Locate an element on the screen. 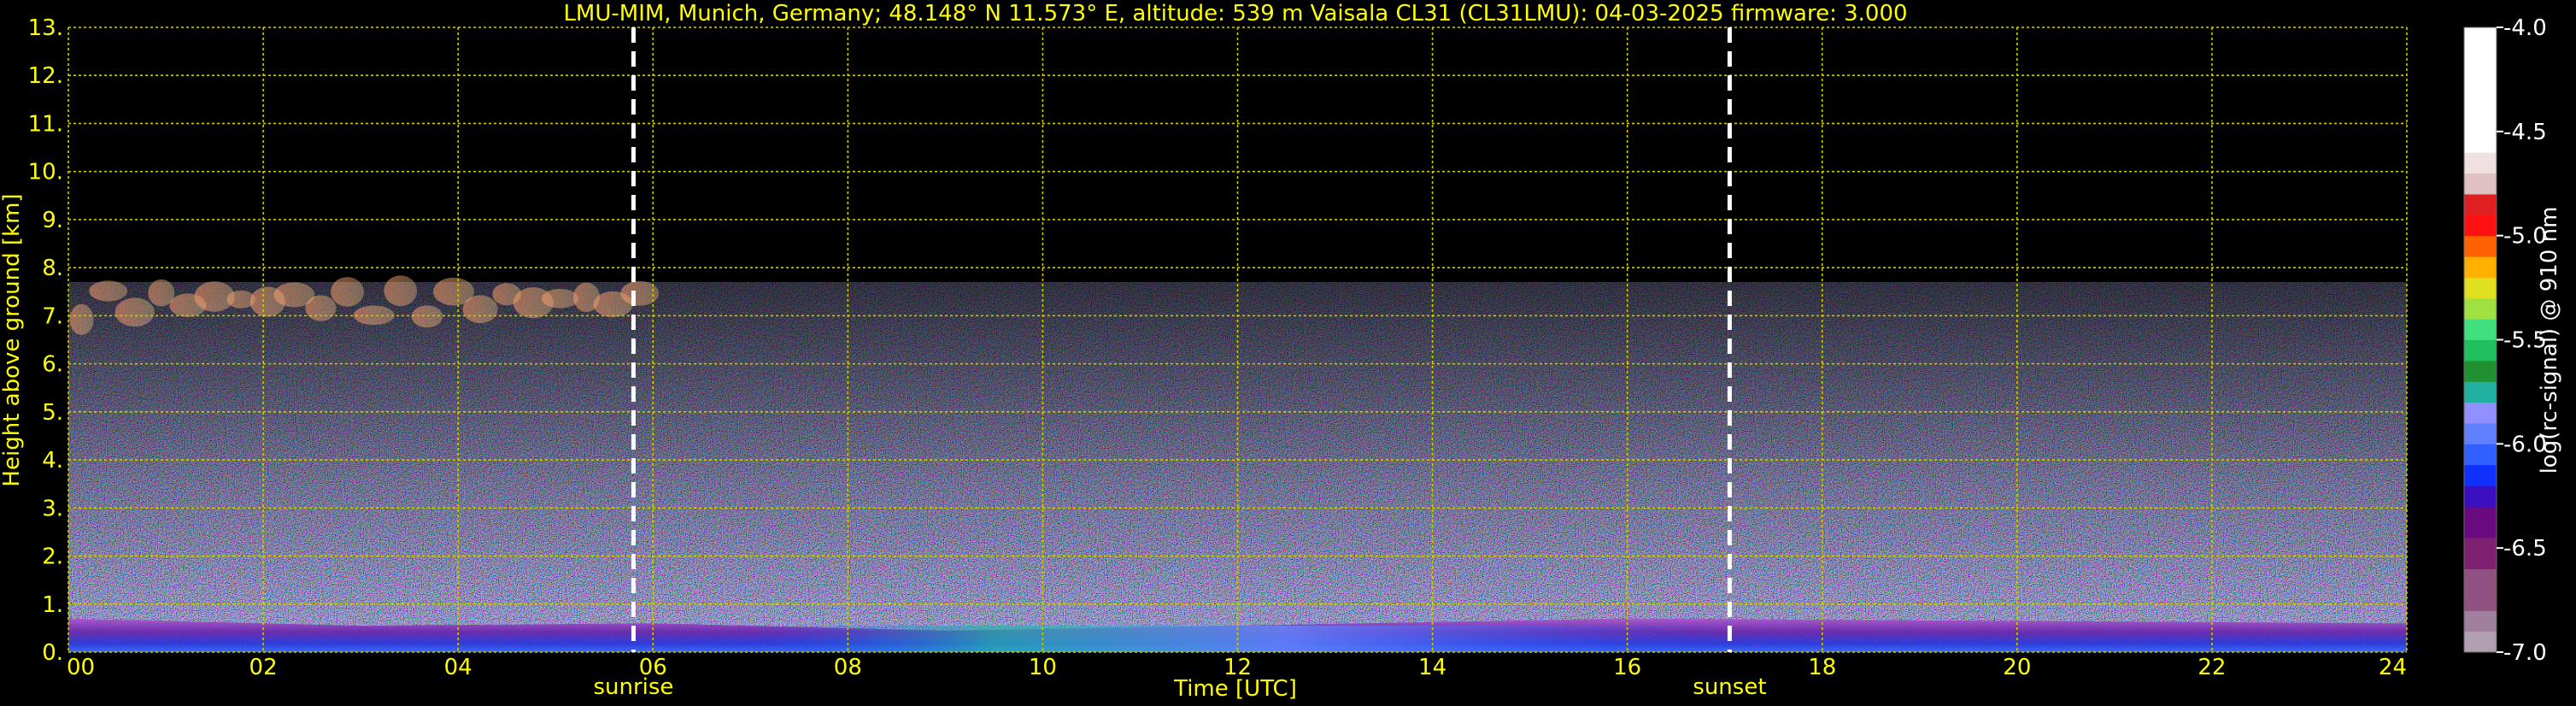 The image size is (2576, 706). y-axis-label: Height above ground [km] is located at coordinates (12, 339).